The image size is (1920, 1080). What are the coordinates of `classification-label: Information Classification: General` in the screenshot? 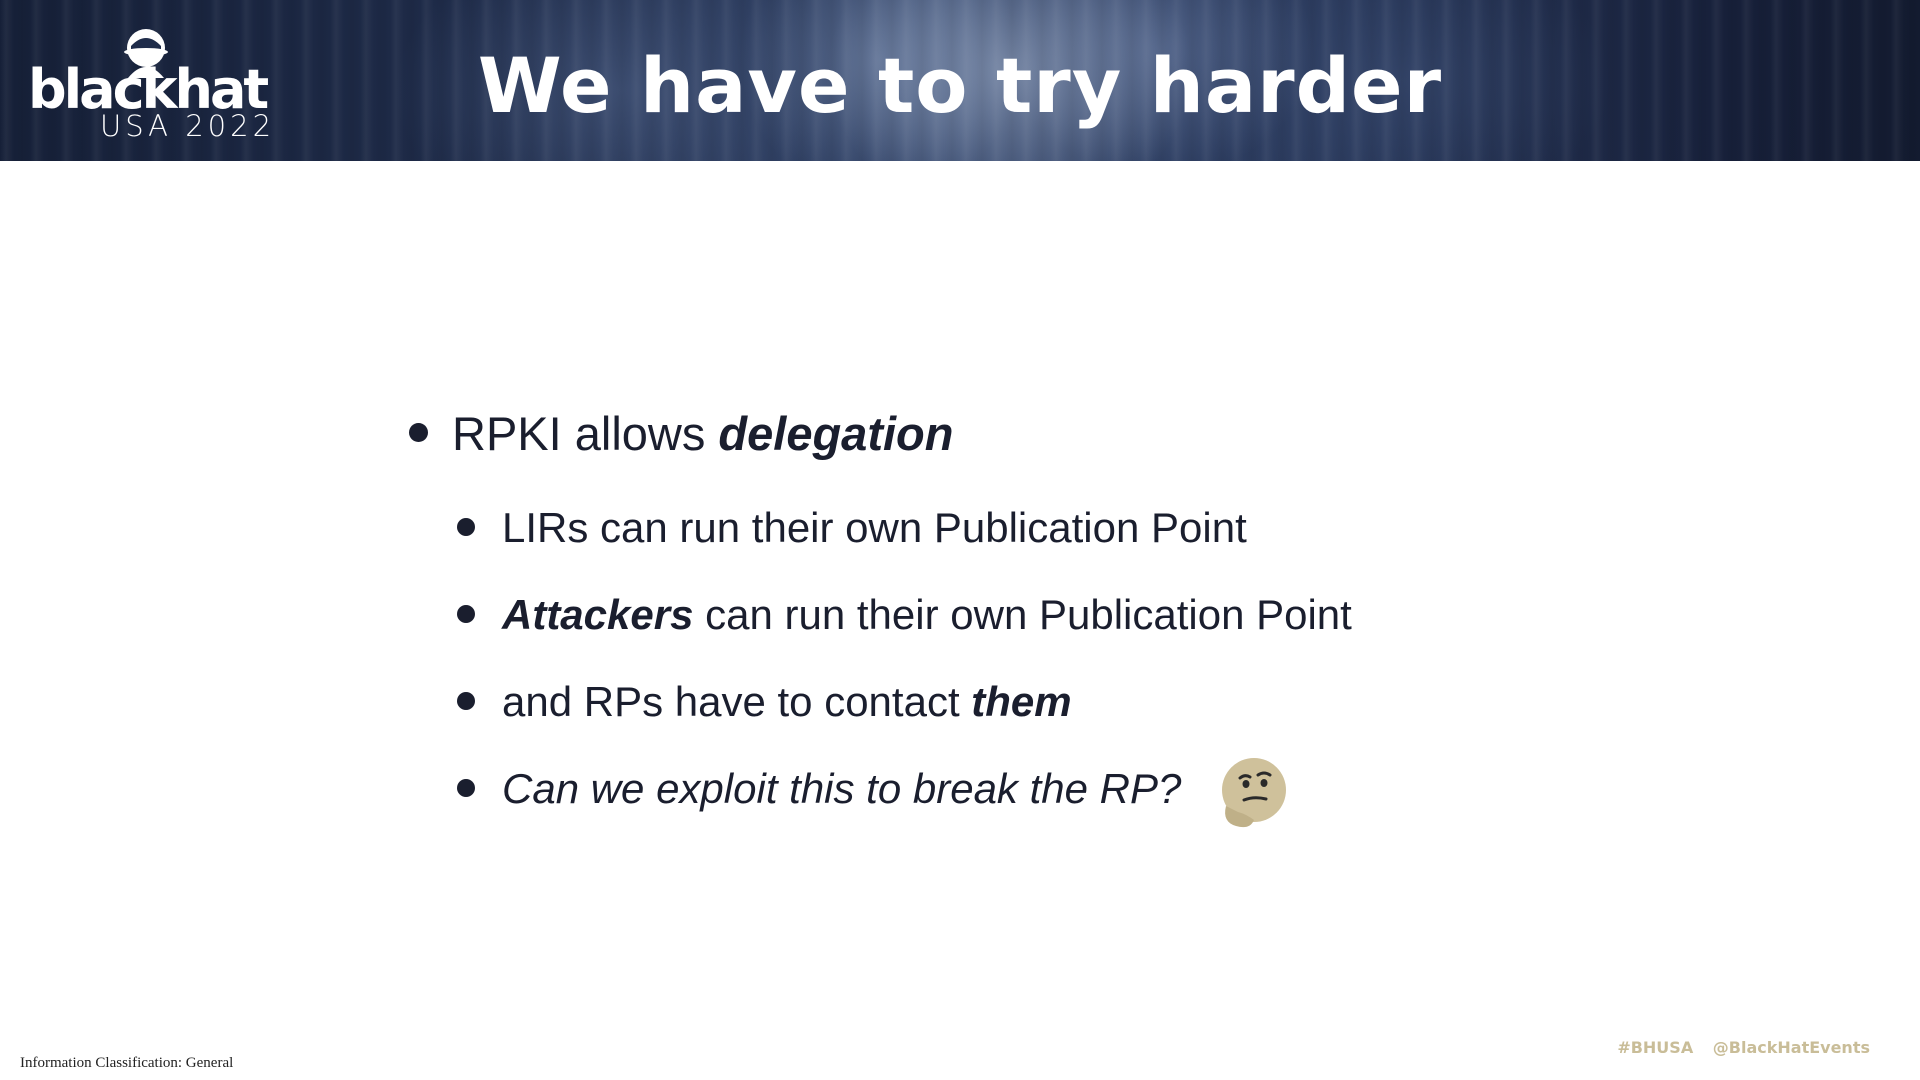 It's located at (127, 1063).